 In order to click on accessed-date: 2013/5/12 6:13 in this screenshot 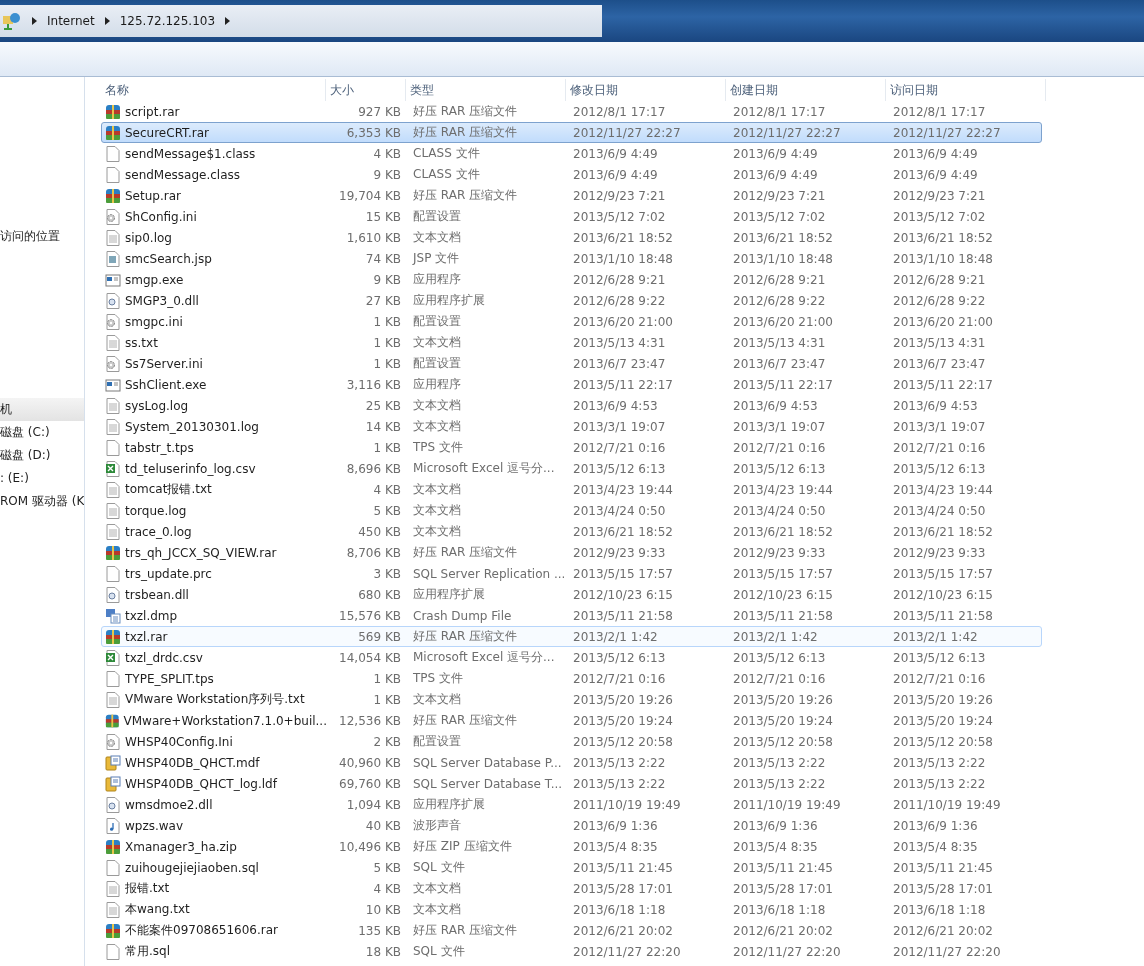, I will do `click(939, 468)`.